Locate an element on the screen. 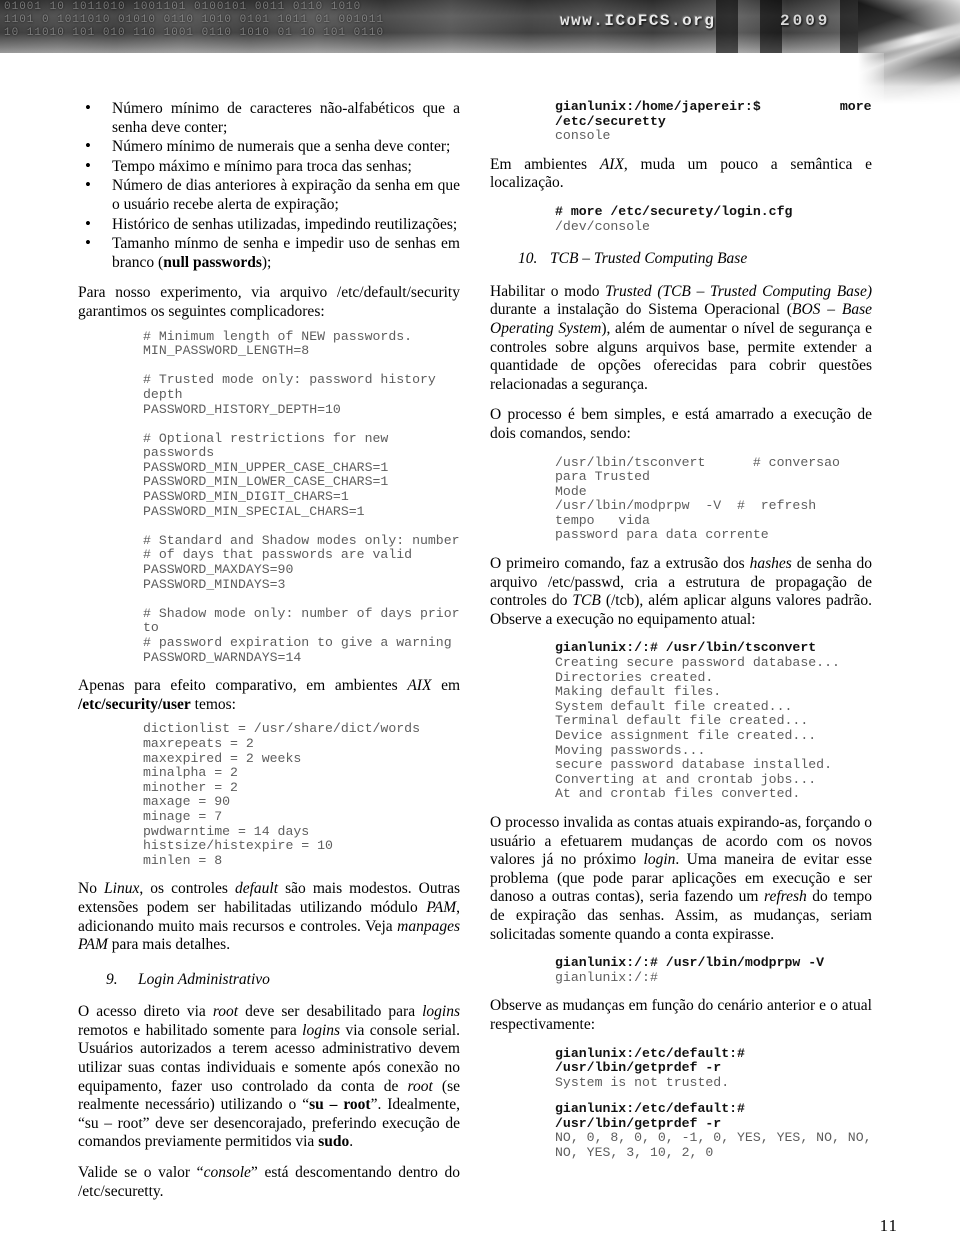 The width and height of the screenshot is (960, 1254). terminal-command-modprpw: gianlunix:/:# /usr/lbin/modprpw -V is located at coordinates (681, 963).